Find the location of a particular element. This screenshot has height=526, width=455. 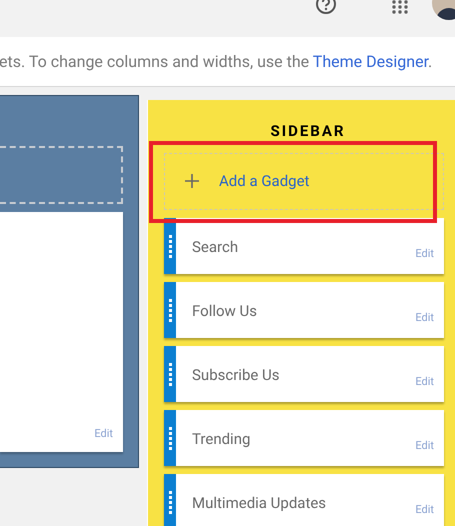

gadget-title: Follow Us is located at coordinates (225, 311).